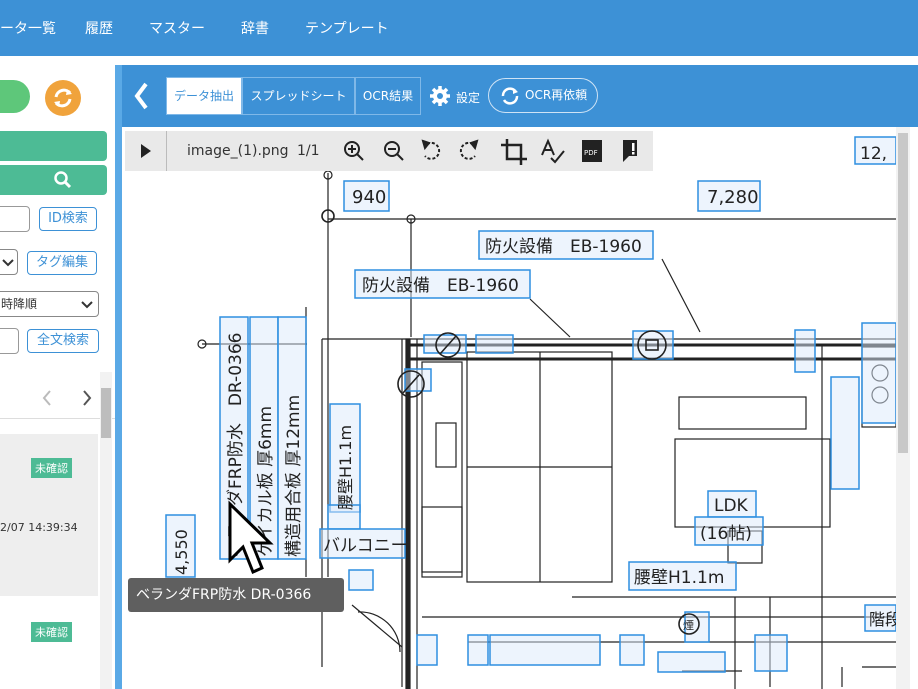 The height and width of the screenshot is (689, 918). I want to click on left-accent-strip, so click(118, 377).